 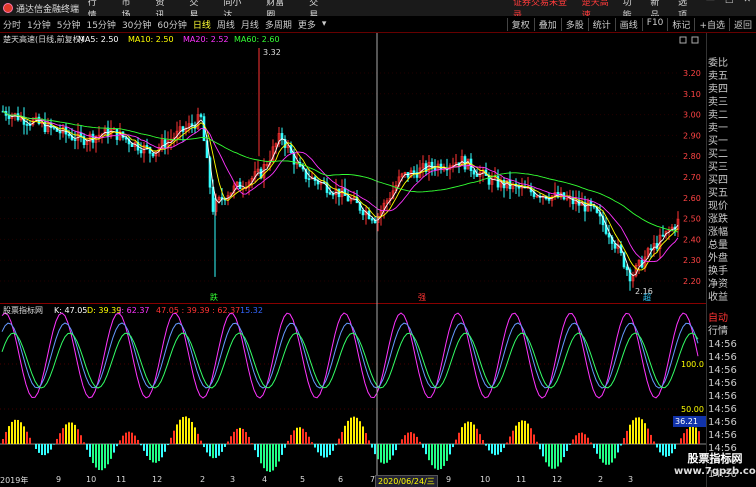 What do you see at coordinates (742, 24) in the screenshot?
I see `tool-back: 返回` at bounding box center [742, 24].